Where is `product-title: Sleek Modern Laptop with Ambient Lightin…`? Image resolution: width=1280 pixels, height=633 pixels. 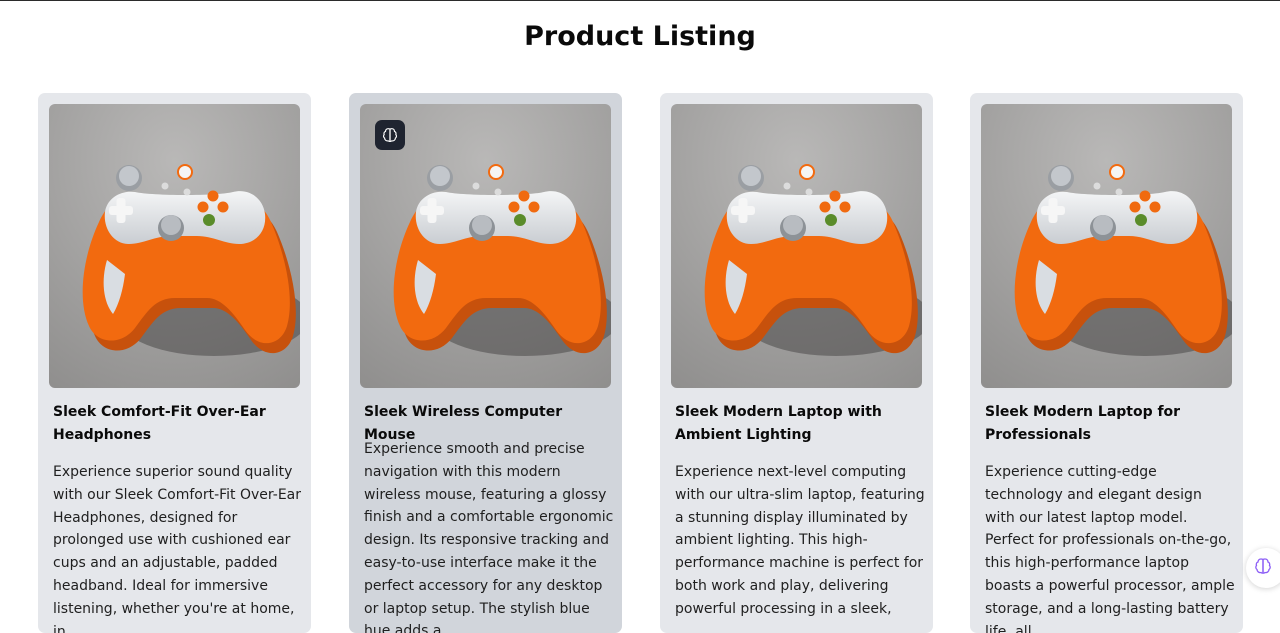 product-title: Sleek Modern Laptop with Ambient Lightin… is located at coordinates (799, 424).